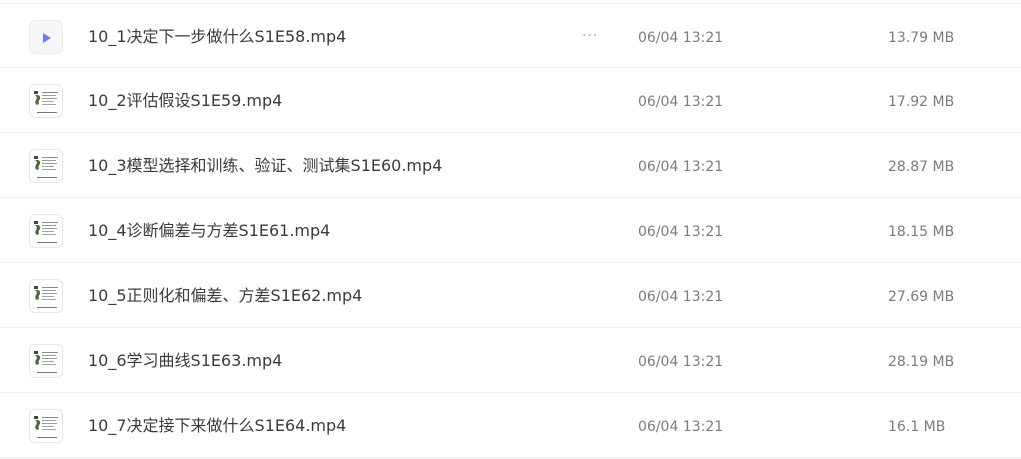 The image size is (1021, 459). I want to click on file-size: 17.92 MB, so click(921, 102).